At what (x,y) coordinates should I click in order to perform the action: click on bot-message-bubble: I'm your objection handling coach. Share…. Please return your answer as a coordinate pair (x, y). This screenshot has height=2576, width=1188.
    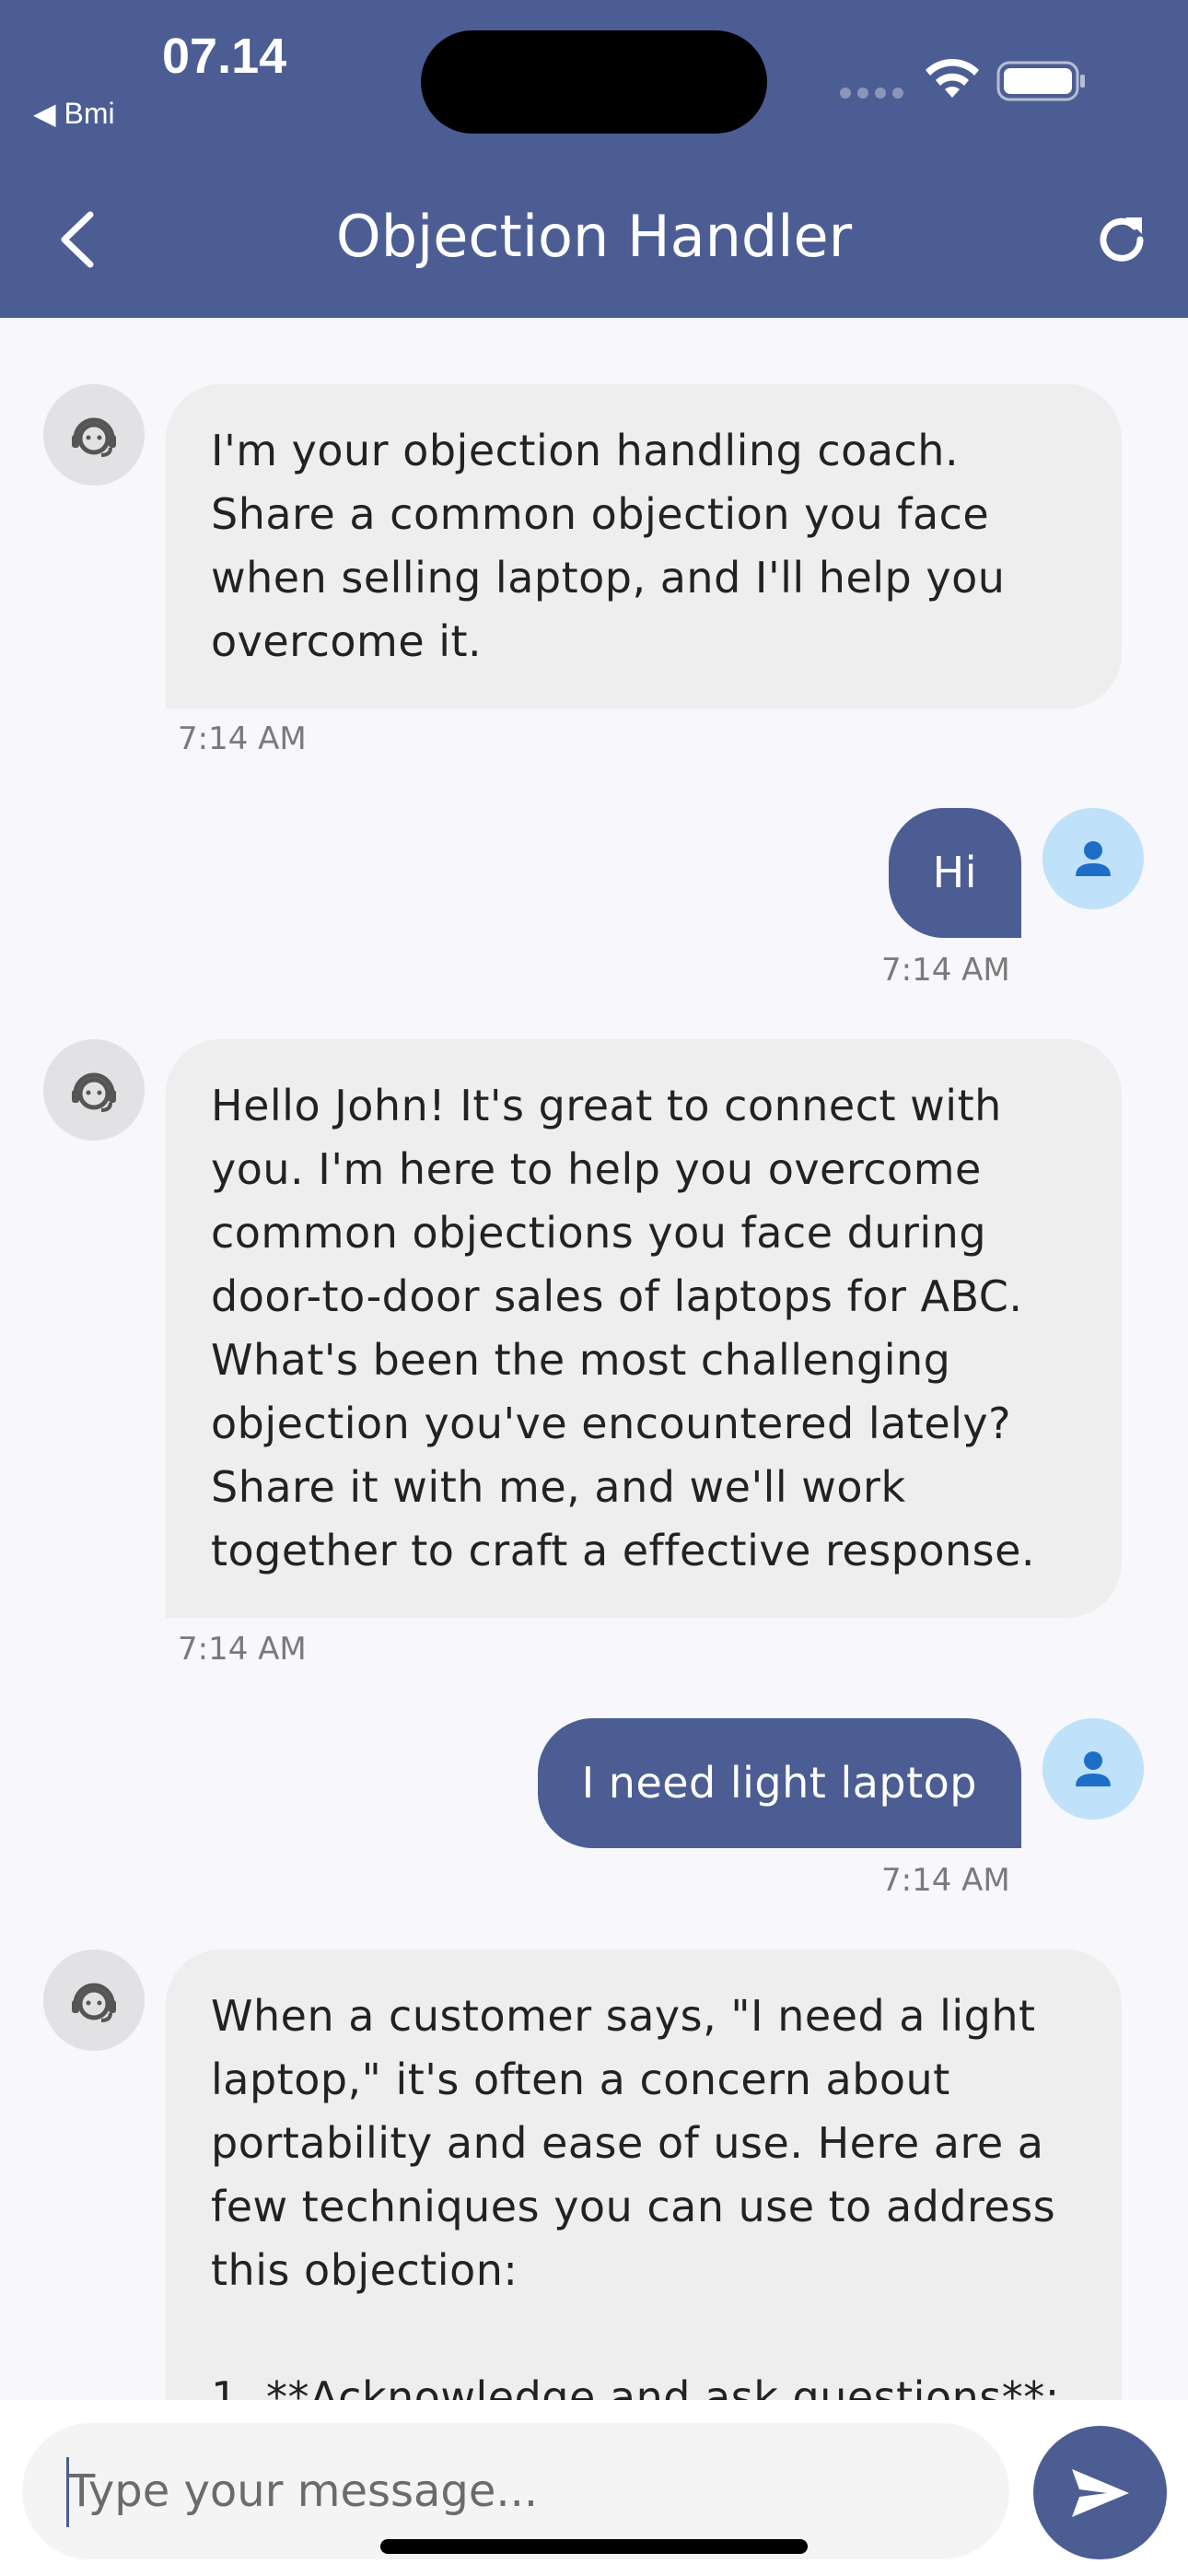
    Looking at the image, I should click on (644, 546).